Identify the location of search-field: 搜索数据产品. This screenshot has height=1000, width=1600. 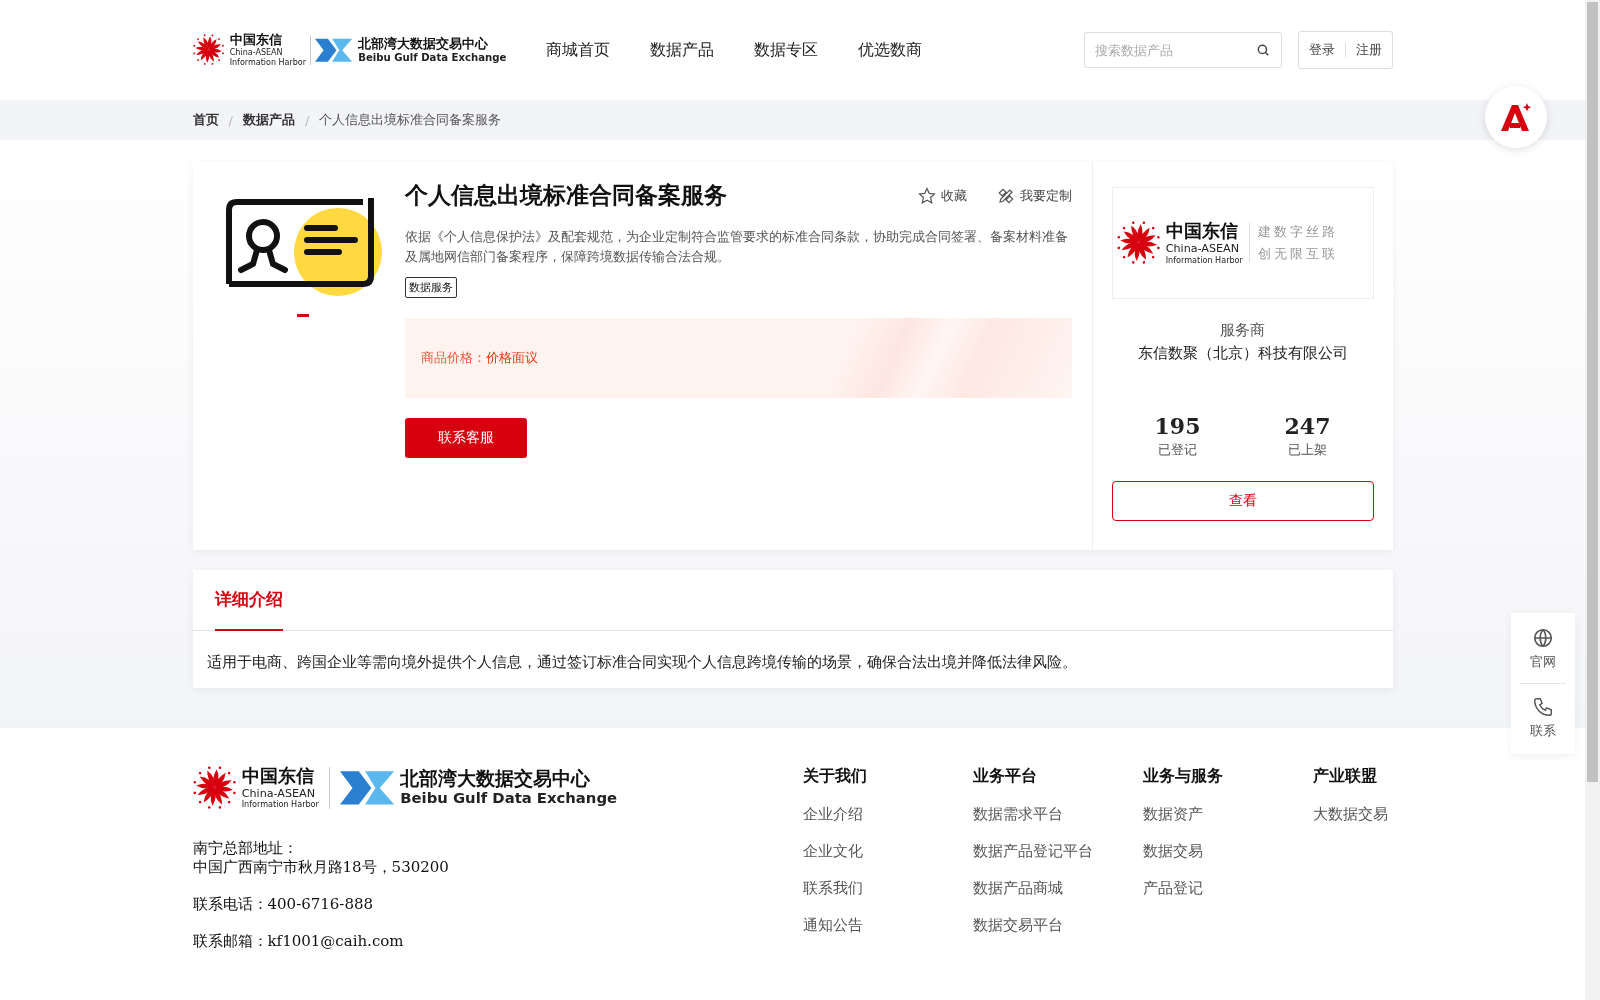
(1182, 50).